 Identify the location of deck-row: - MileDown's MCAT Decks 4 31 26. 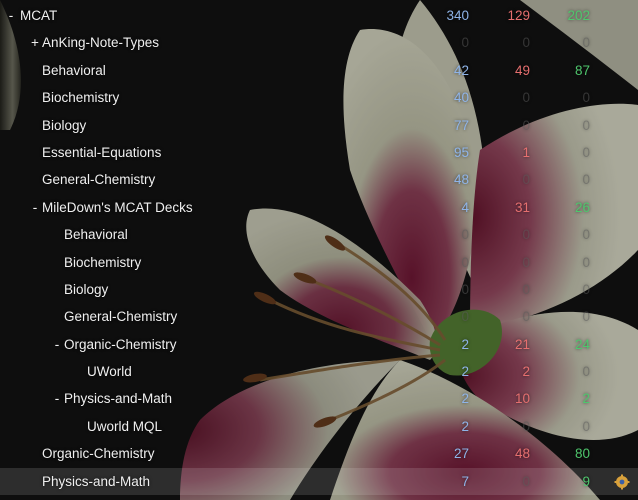
(319, 207).